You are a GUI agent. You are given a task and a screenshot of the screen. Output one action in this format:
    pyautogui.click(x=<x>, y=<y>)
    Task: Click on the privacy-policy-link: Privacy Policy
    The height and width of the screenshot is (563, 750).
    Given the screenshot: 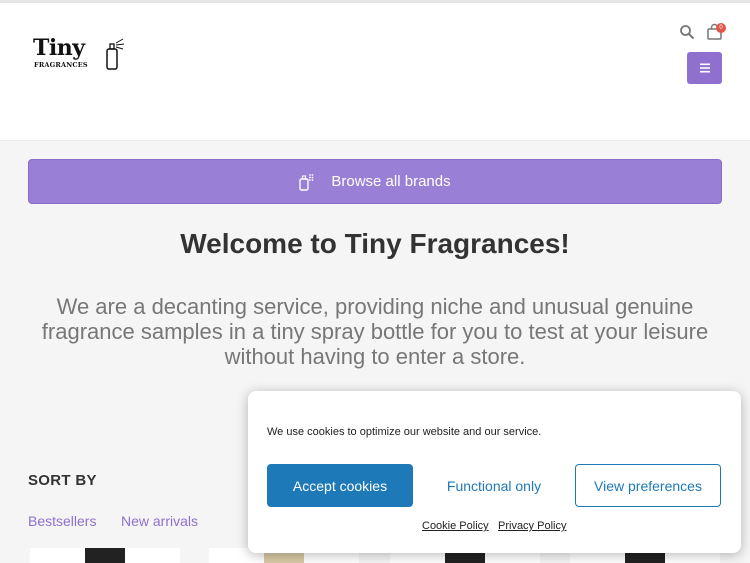 What is the action you would take?
    pyautogui.click(x=532, y=526)
    